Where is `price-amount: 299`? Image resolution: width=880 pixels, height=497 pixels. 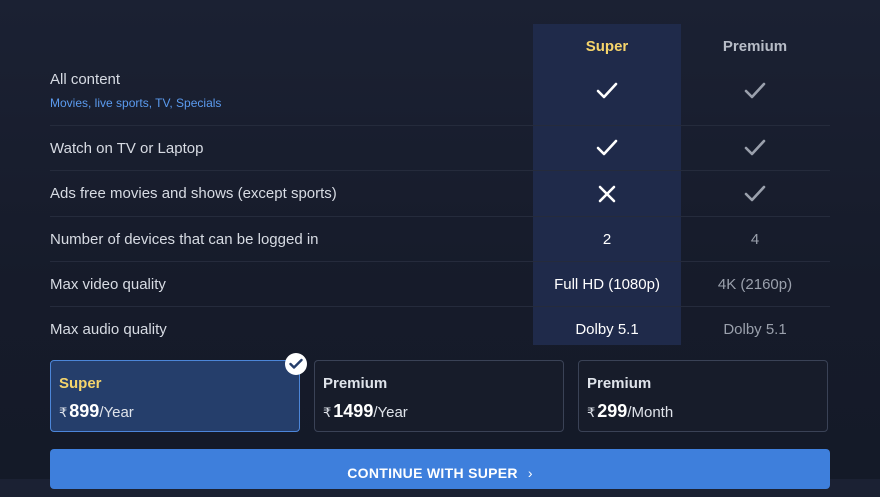
price-amount: 299 is located at coordinates (612, 411).